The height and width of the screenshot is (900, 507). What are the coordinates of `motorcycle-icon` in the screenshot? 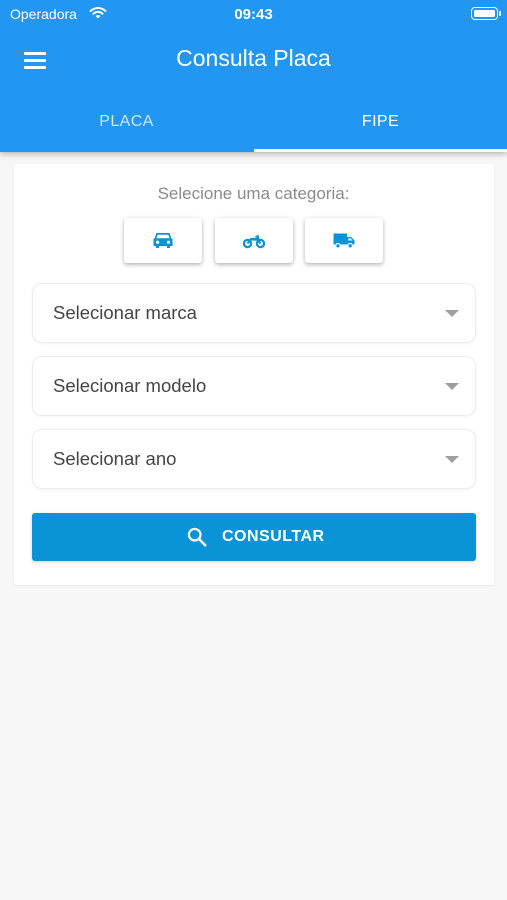 It's located at (254, 241).